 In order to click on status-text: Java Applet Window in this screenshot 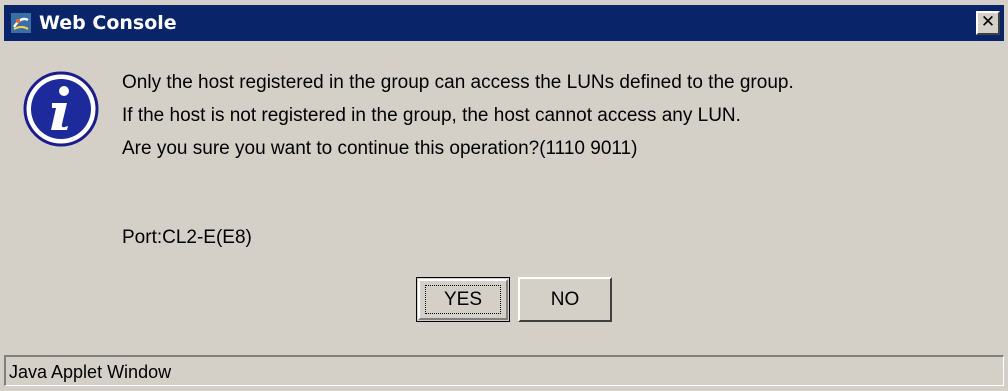, I will do `click(90, 372)`.